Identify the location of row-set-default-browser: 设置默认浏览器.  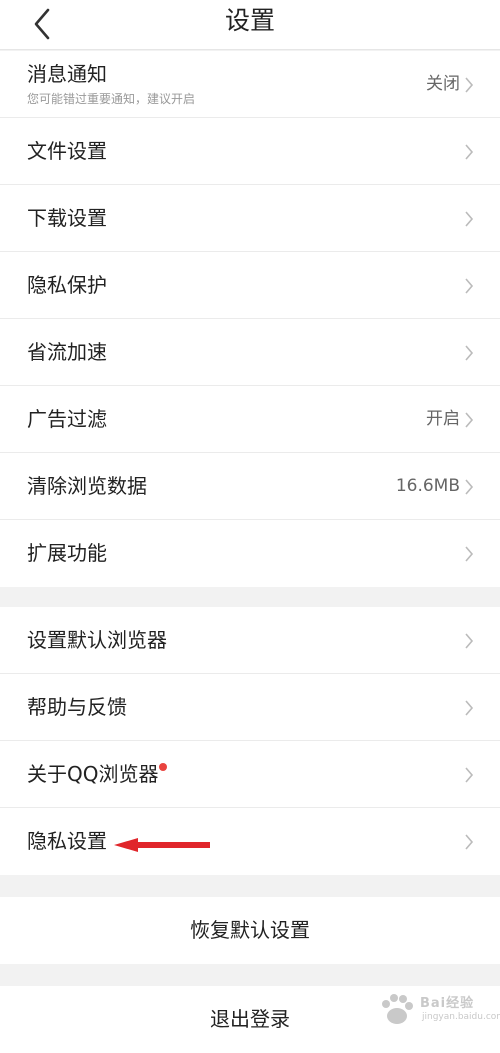
(250, 640).